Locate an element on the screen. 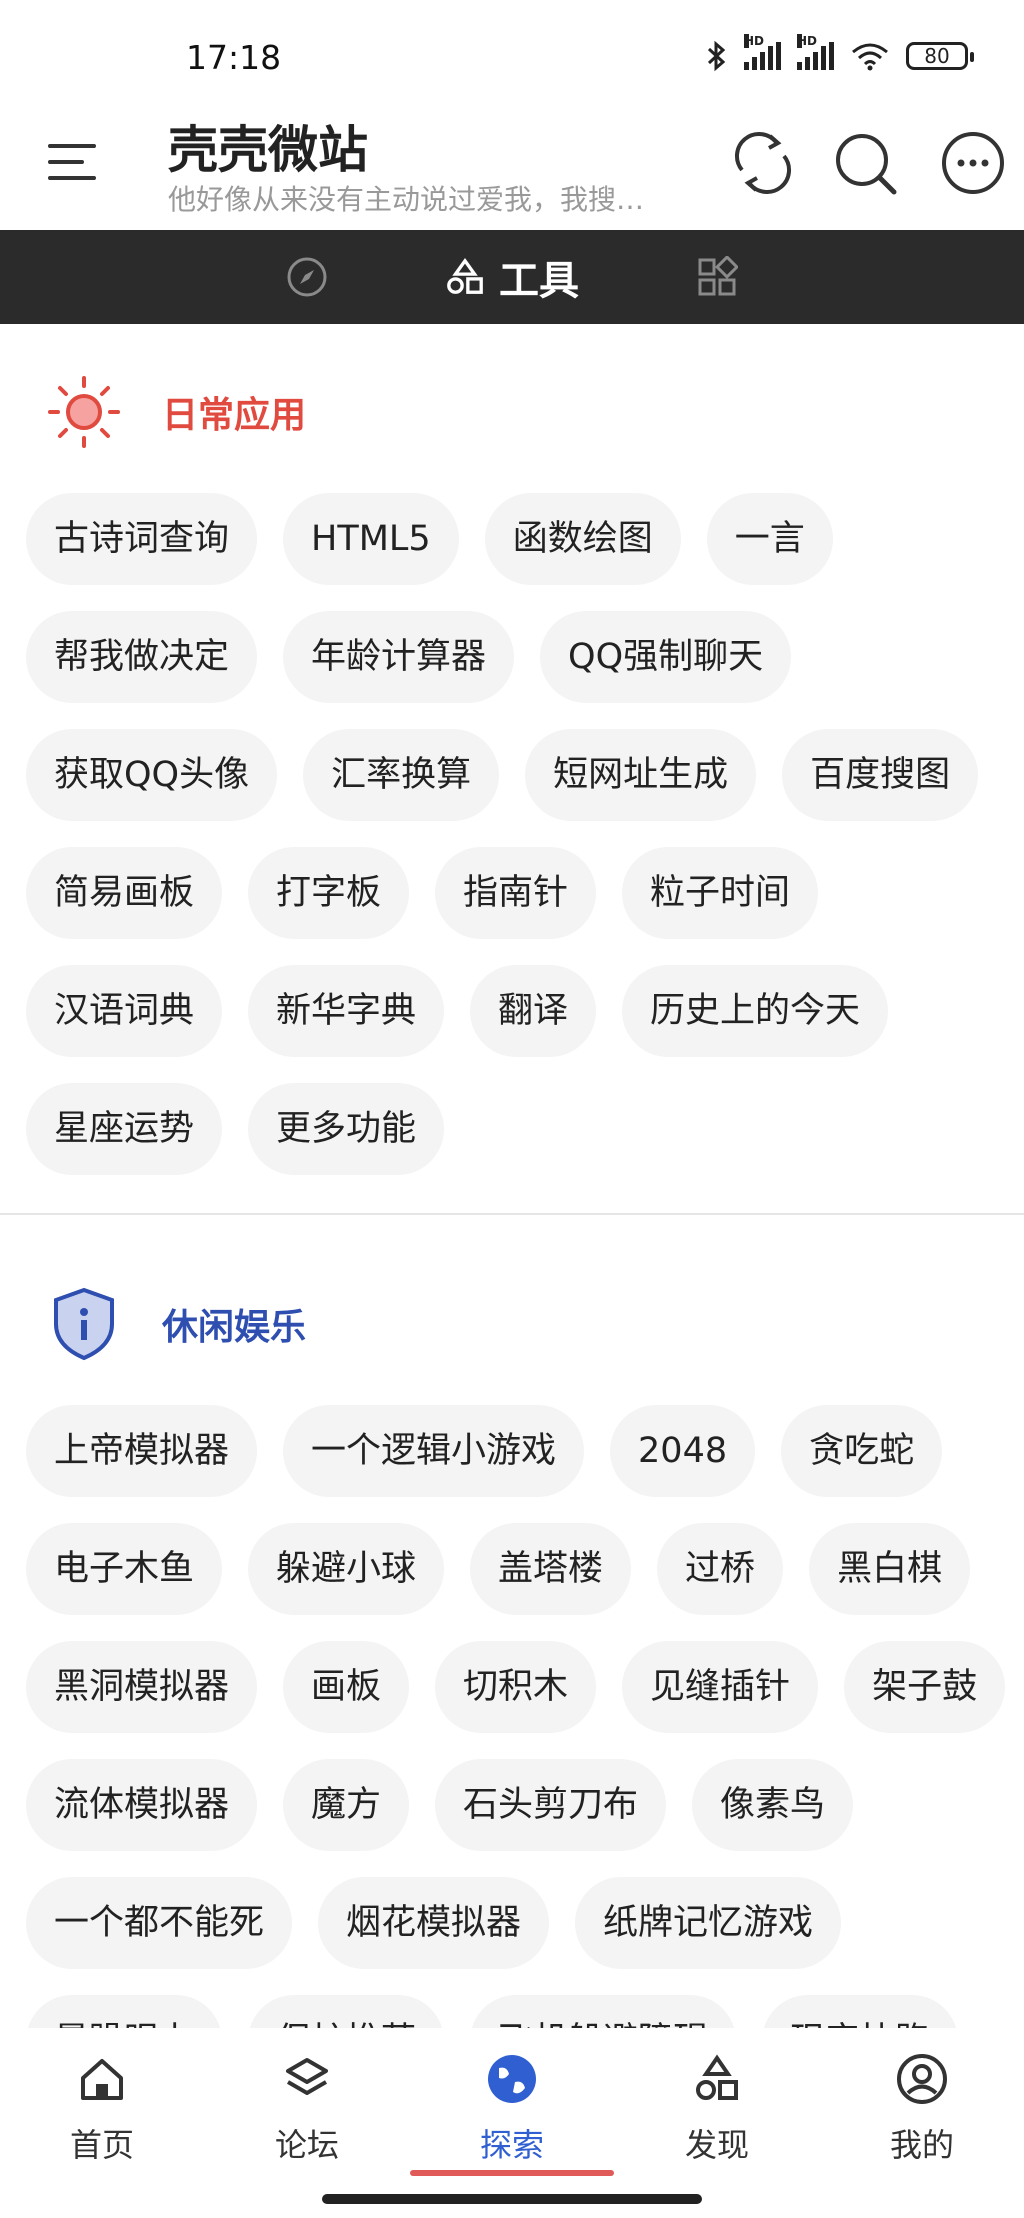 The image size is (1024, 2218). tool-chip: 飞机躲避障碍 is located at coordinates (603, 2011).